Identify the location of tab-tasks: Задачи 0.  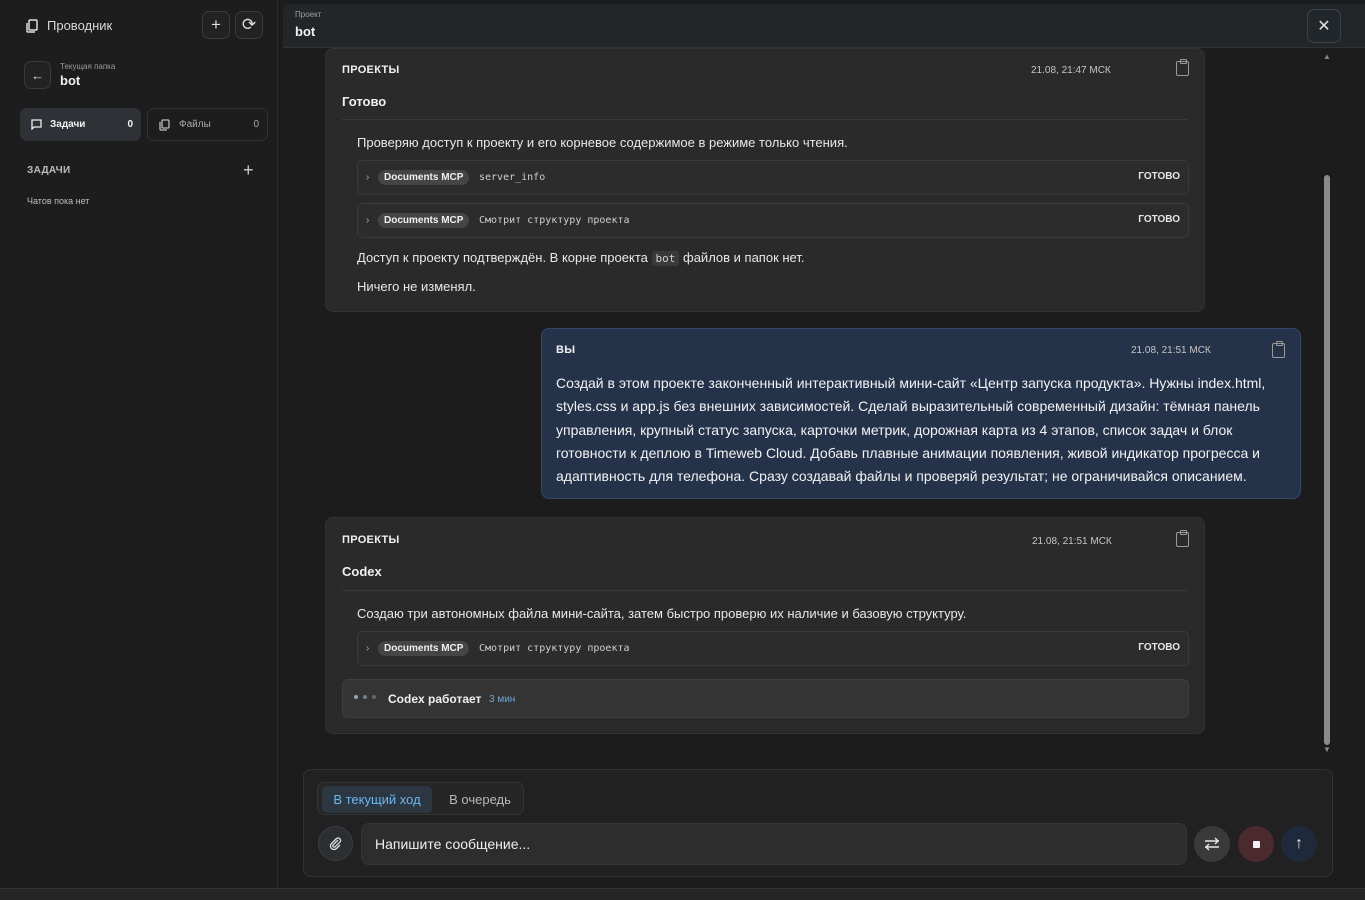
(80, 124).